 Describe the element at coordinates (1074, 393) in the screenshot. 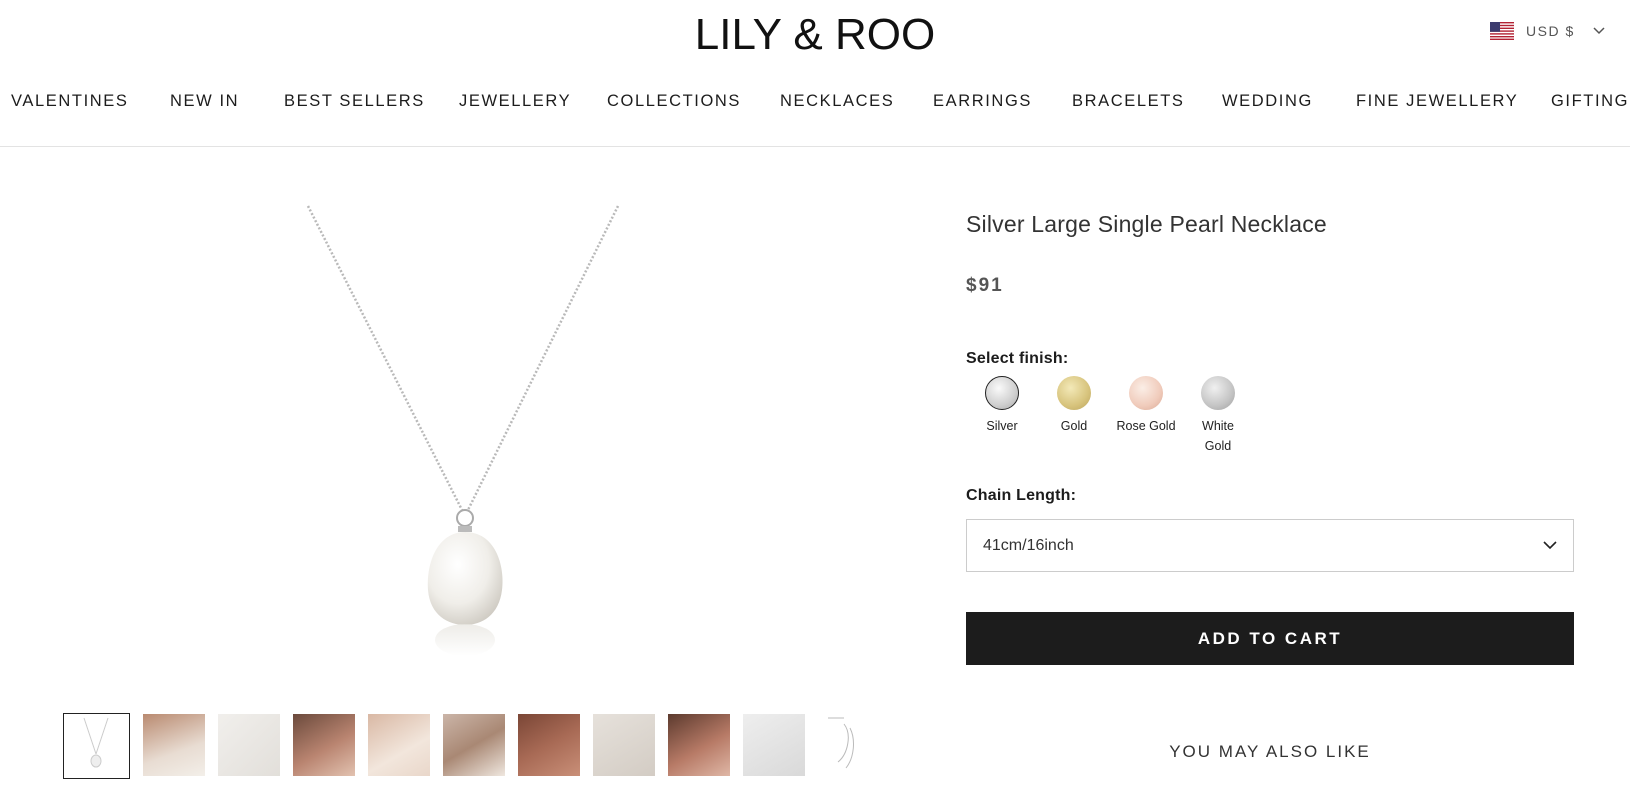

I see `gold-swatch-icon` at that location.